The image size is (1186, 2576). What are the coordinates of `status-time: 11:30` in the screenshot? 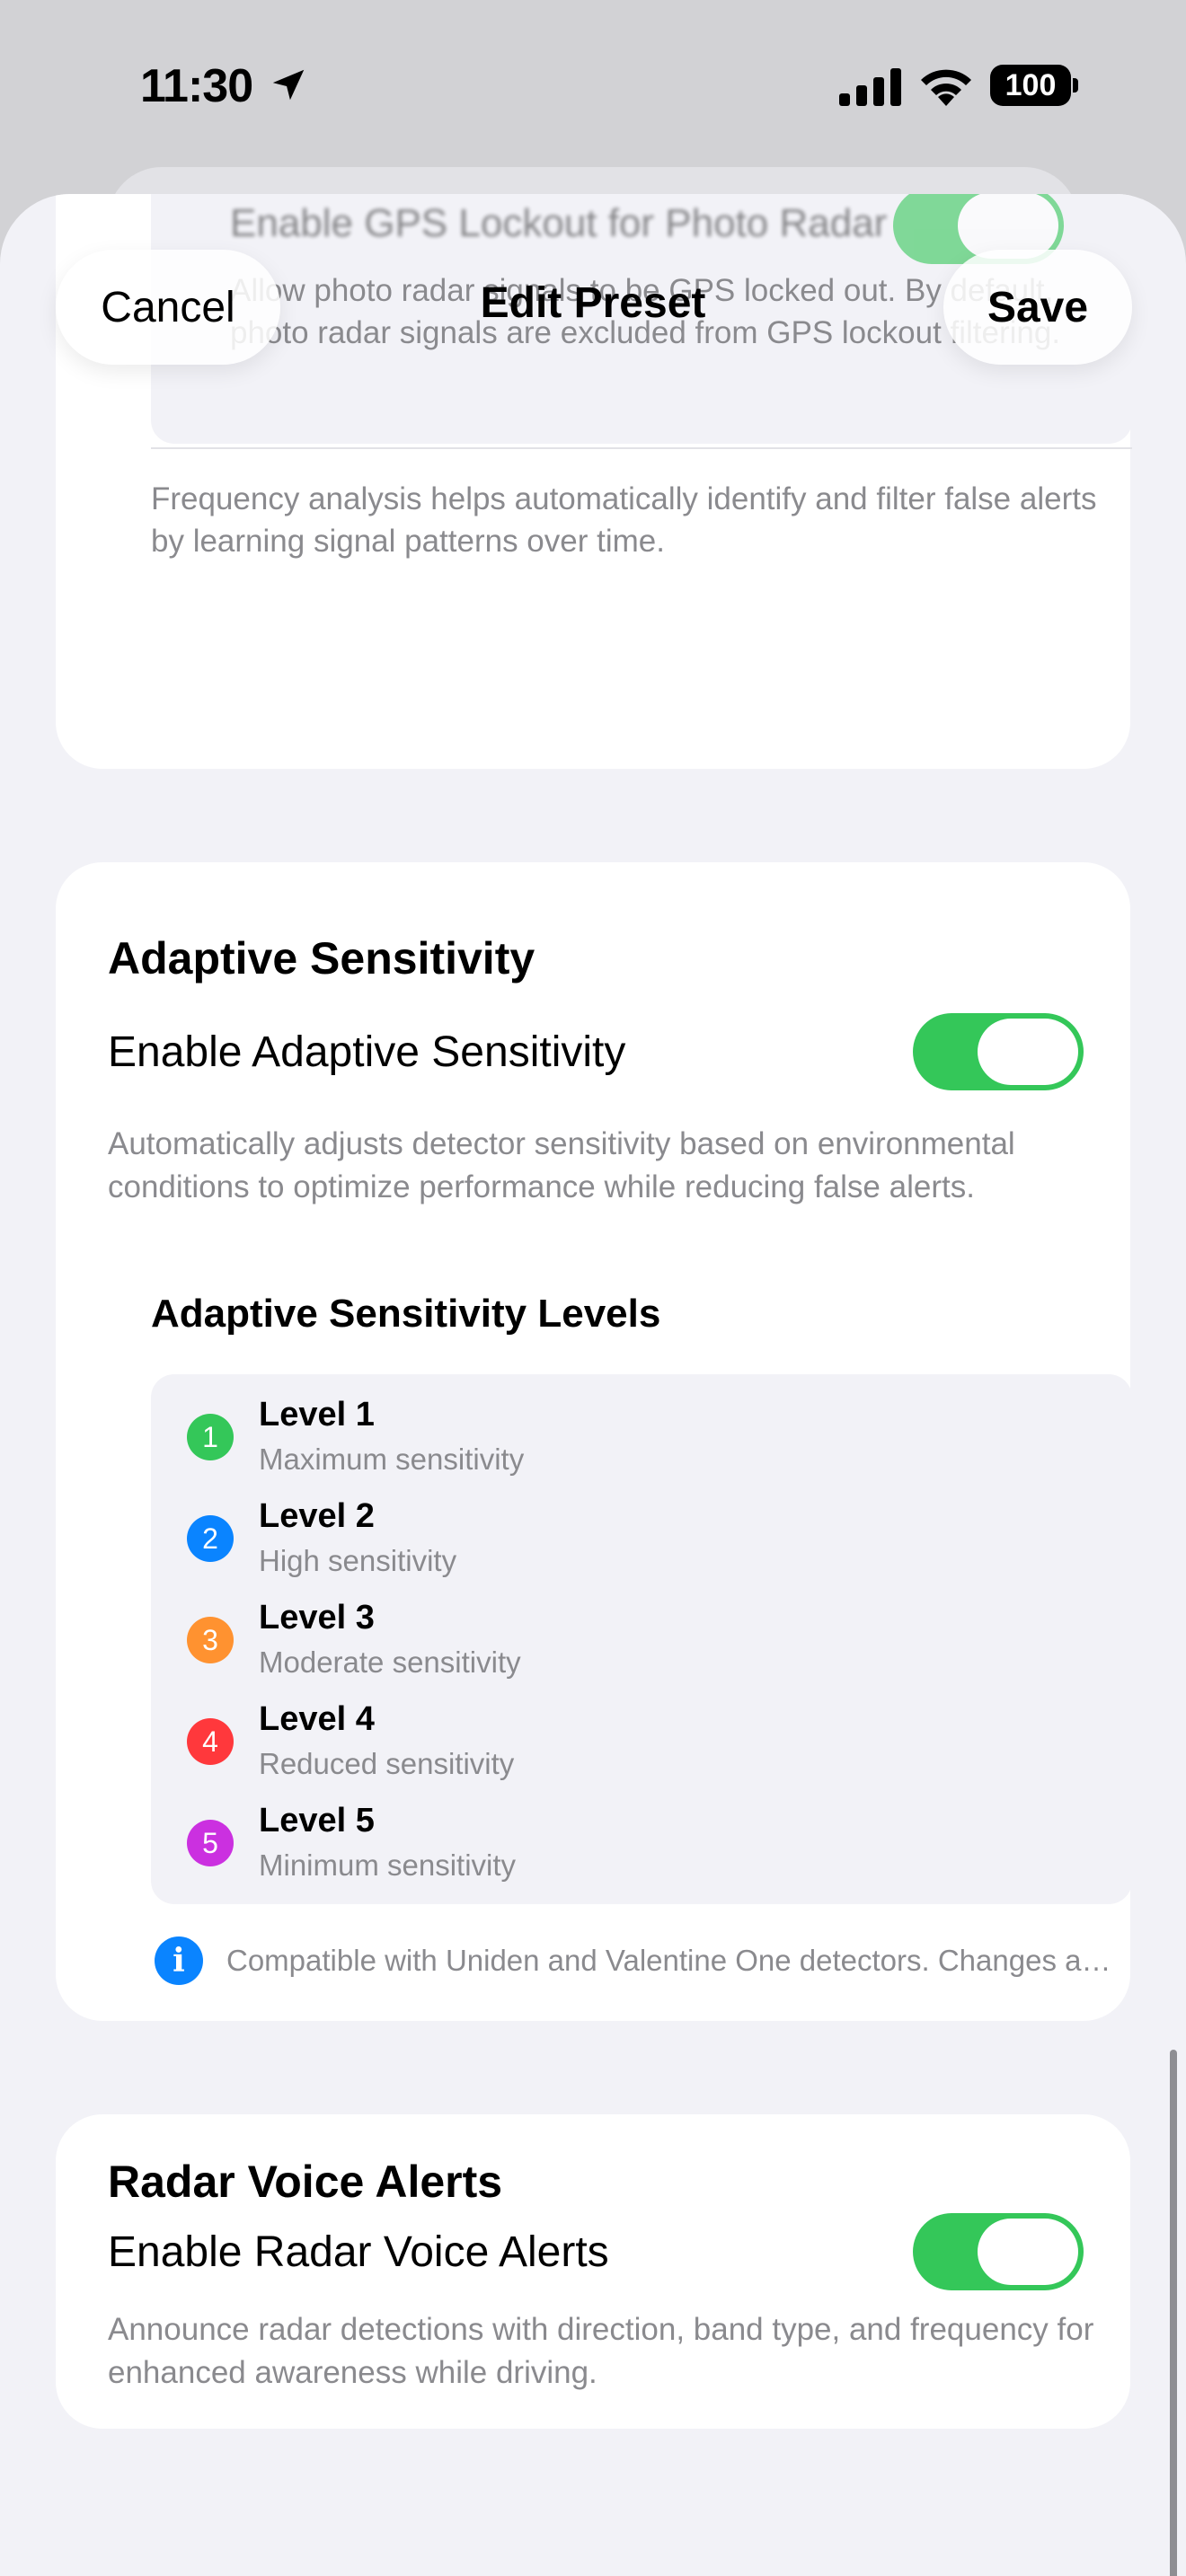 It's located at (196, 86).